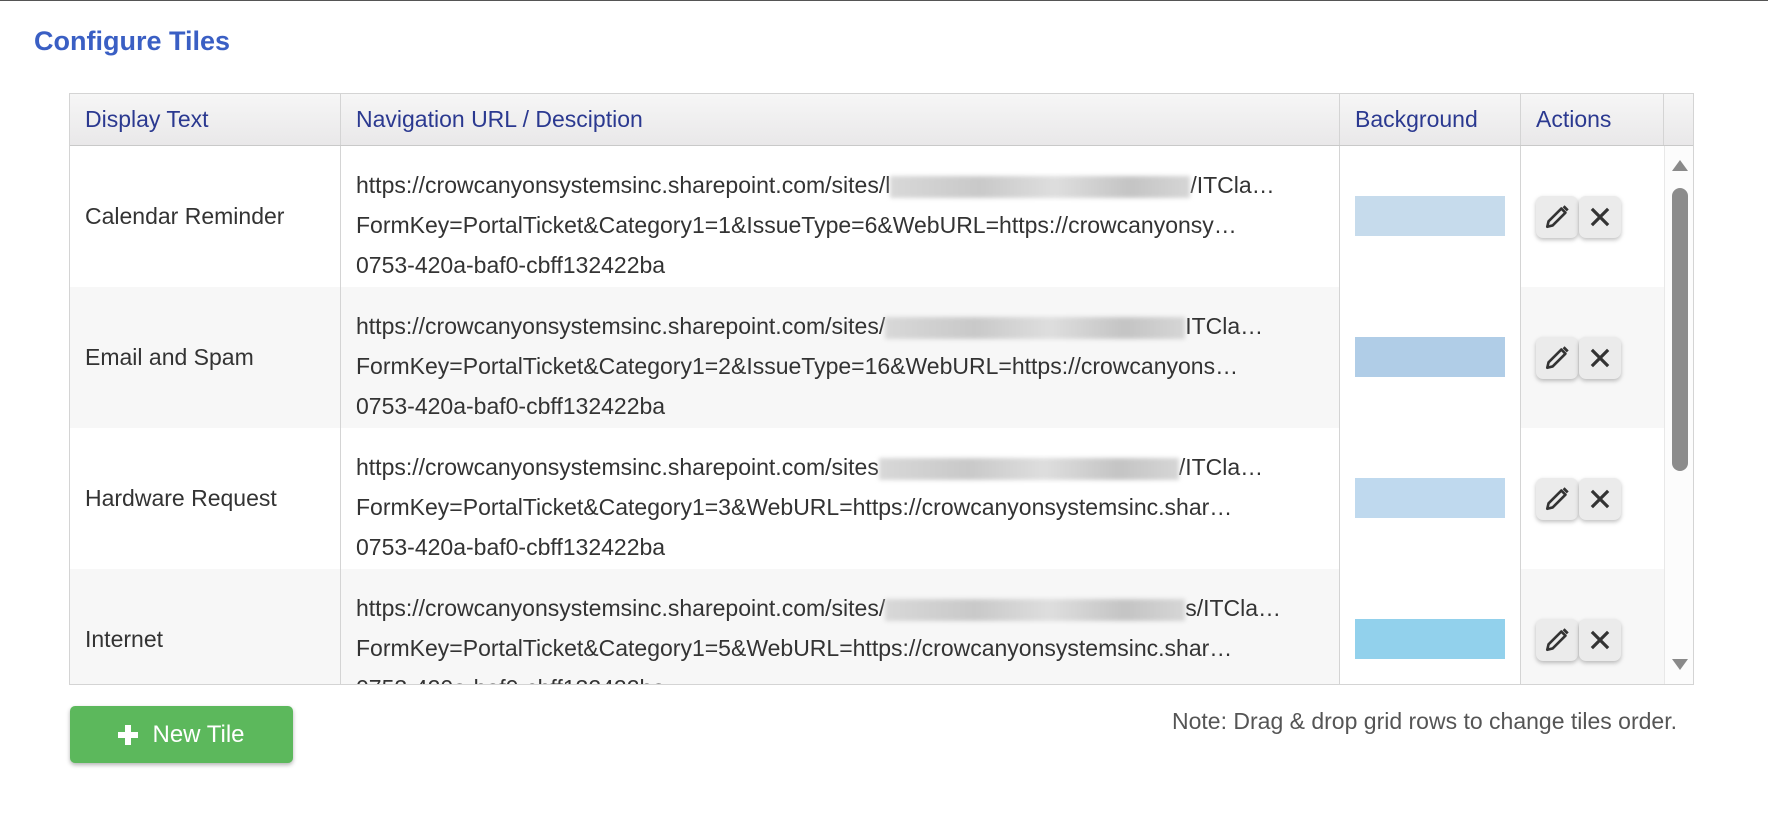 This screenshot has height=836, width=1768. Describe the element at coordinates (205, 626) in the screenshot. I see `display-text-cell: Internet` at that location.